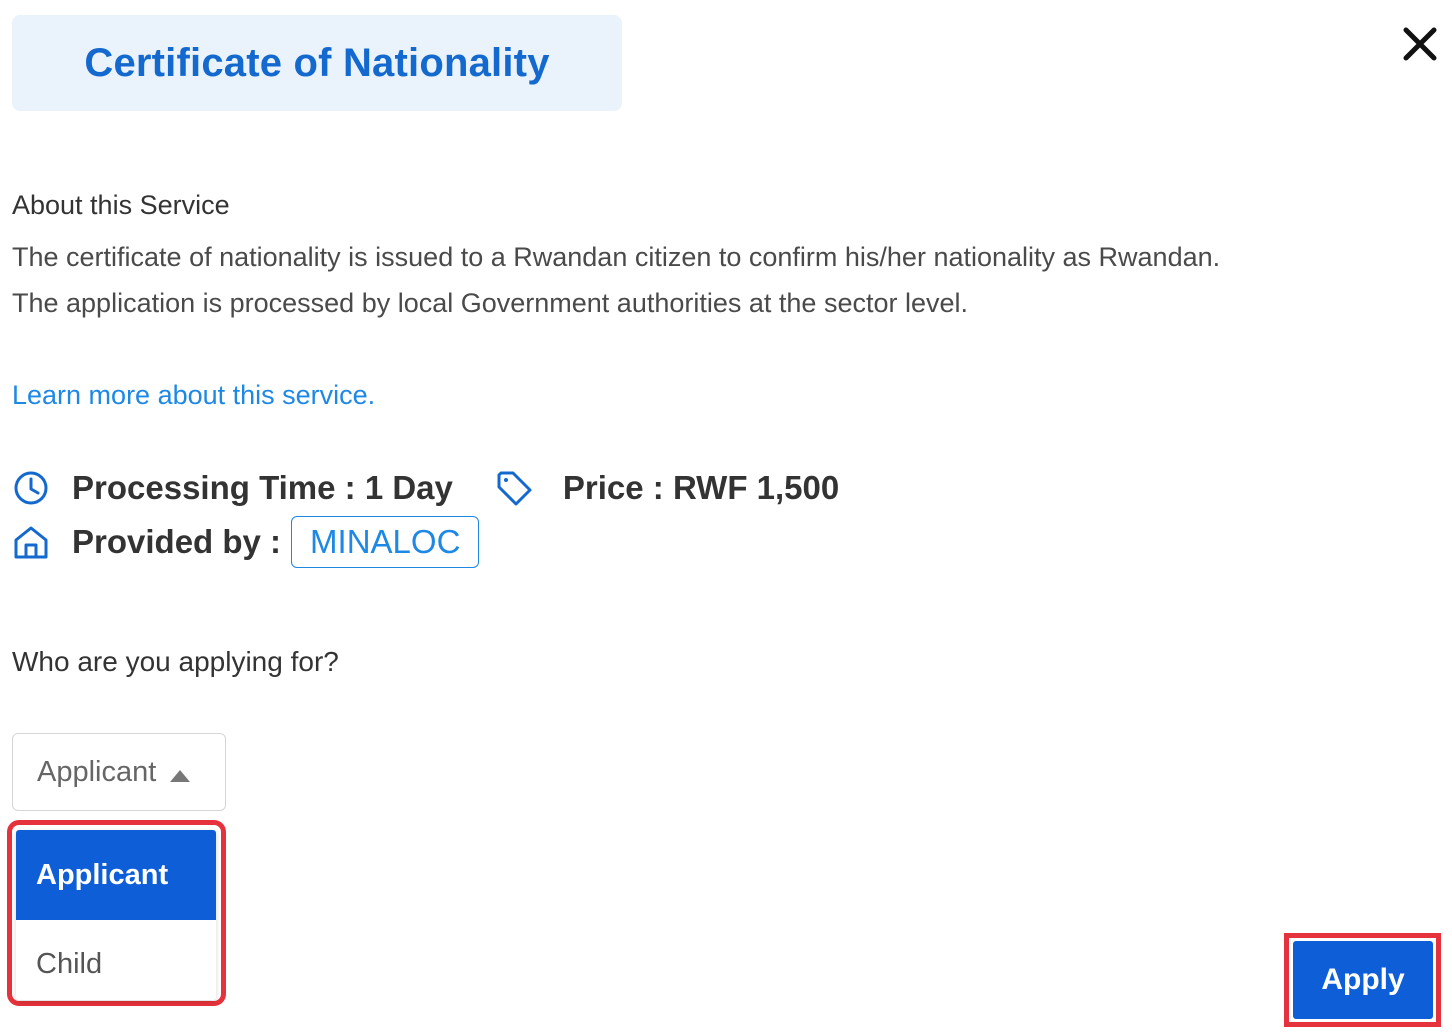 The image size is (1452, 1033). Describe the element at coordinates (180, 776) in the screenshot. I see `caret-up-icon` at that location.